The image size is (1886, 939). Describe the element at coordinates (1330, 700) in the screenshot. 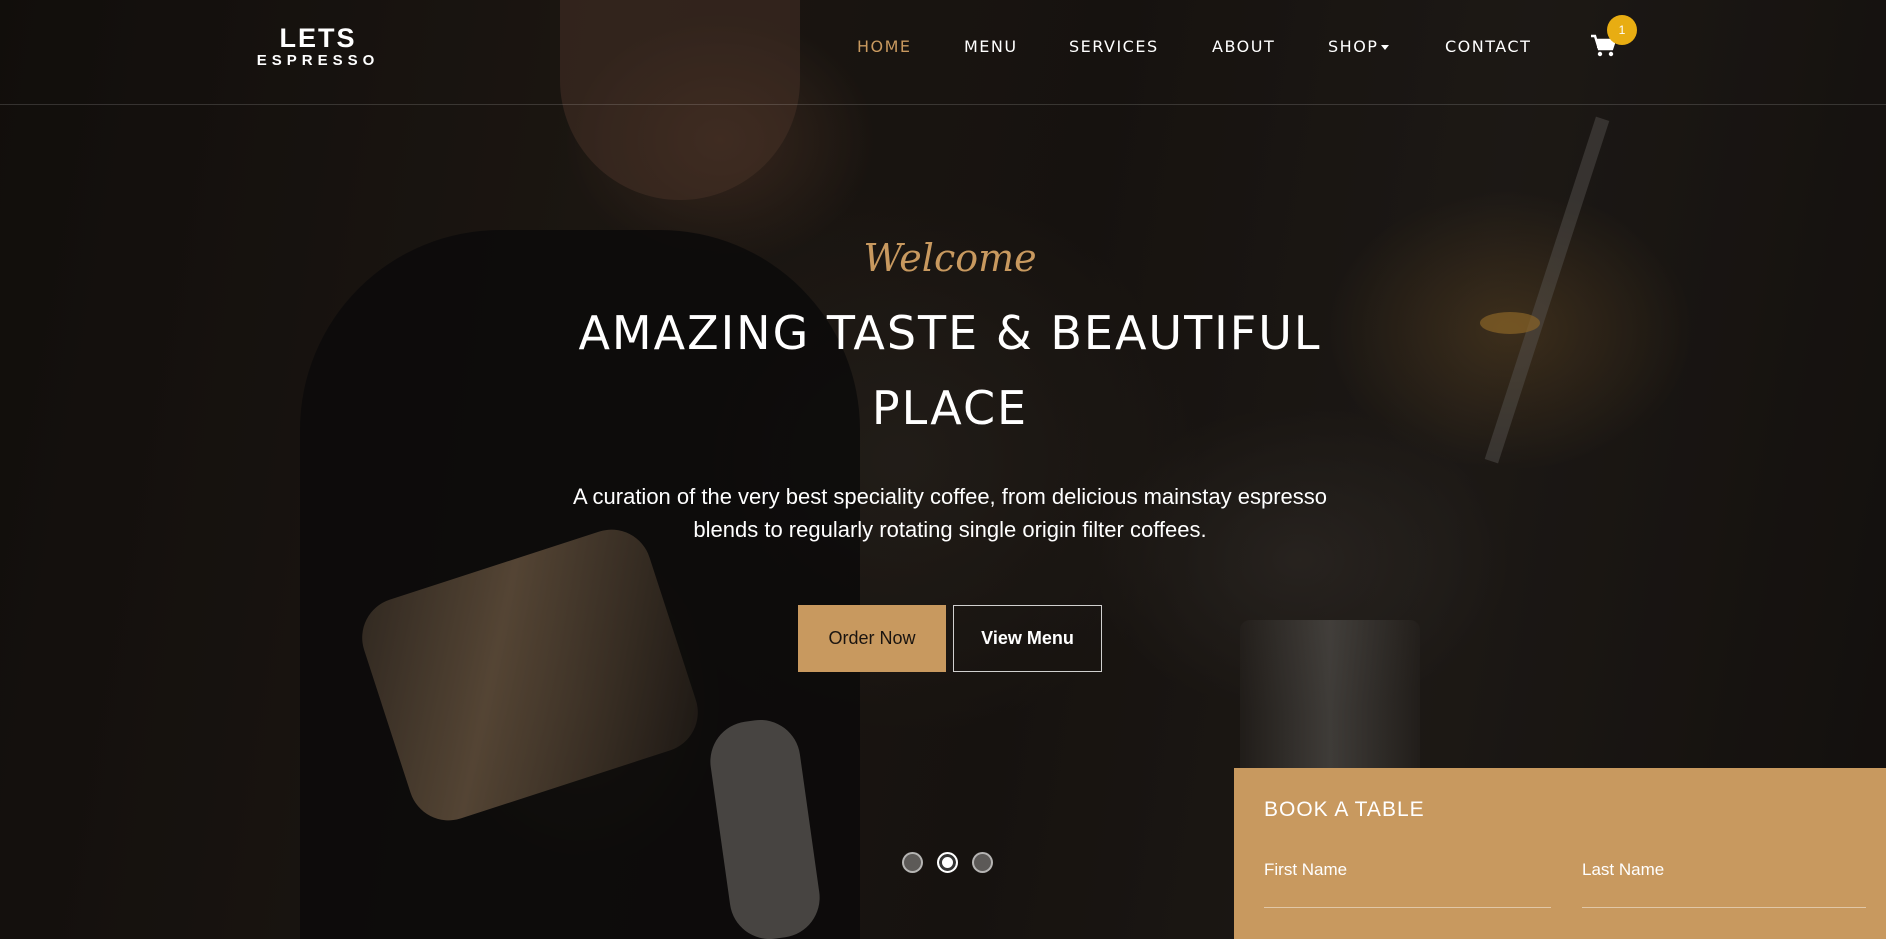

I see `coffee-machine` at that location.